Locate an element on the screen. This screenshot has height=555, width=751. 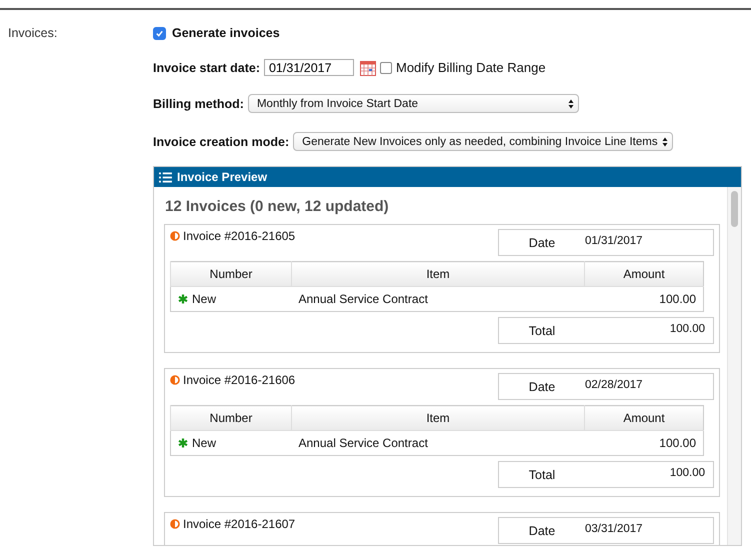
panel-title: Invoice Preview is located at coordinates (222, 177).